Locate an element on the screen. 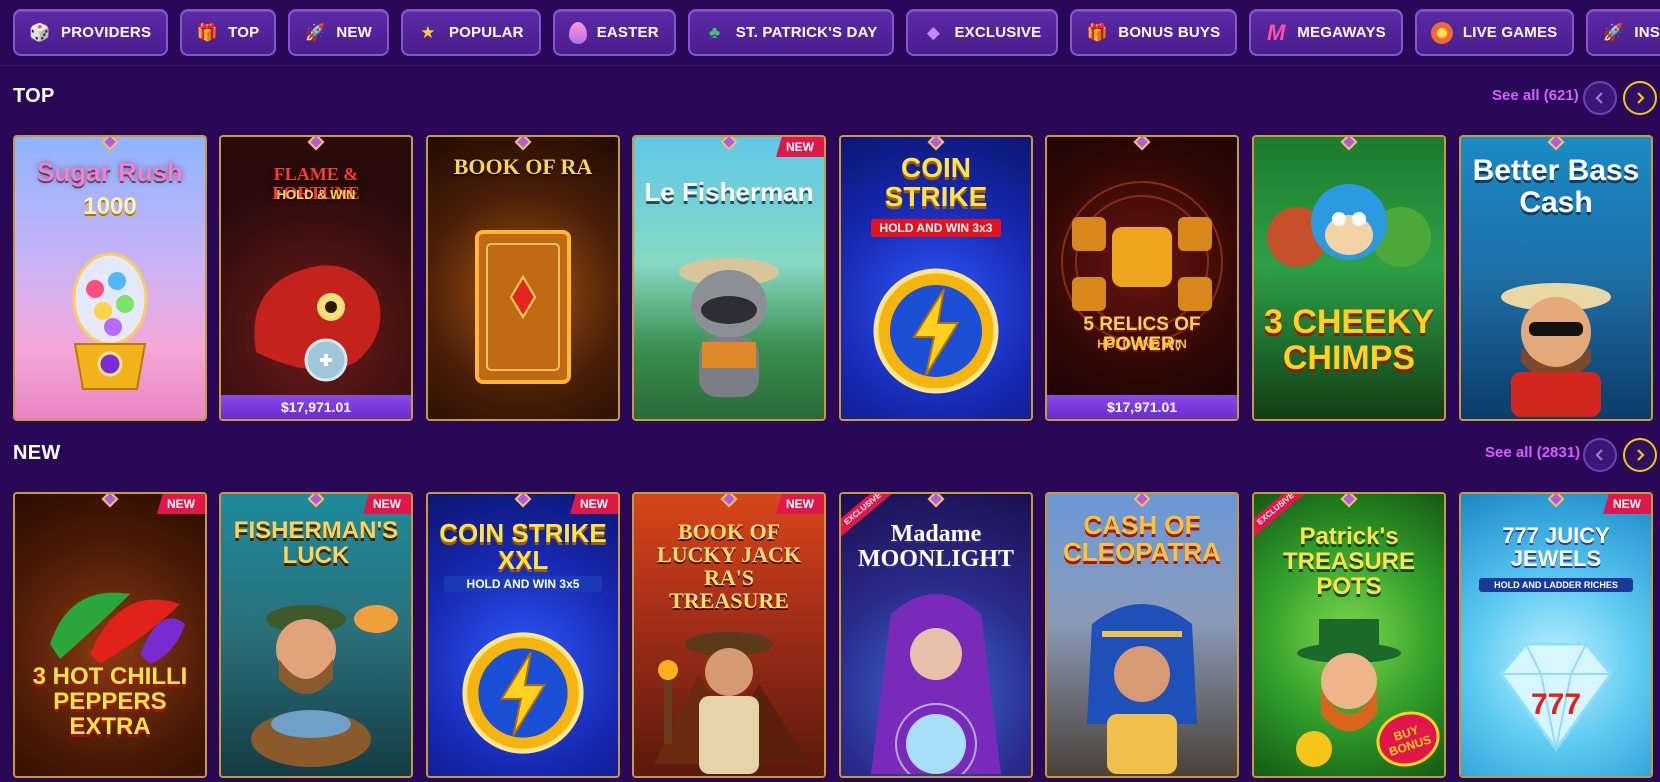  cleopatra-art is located at coordinates (1142, 684).